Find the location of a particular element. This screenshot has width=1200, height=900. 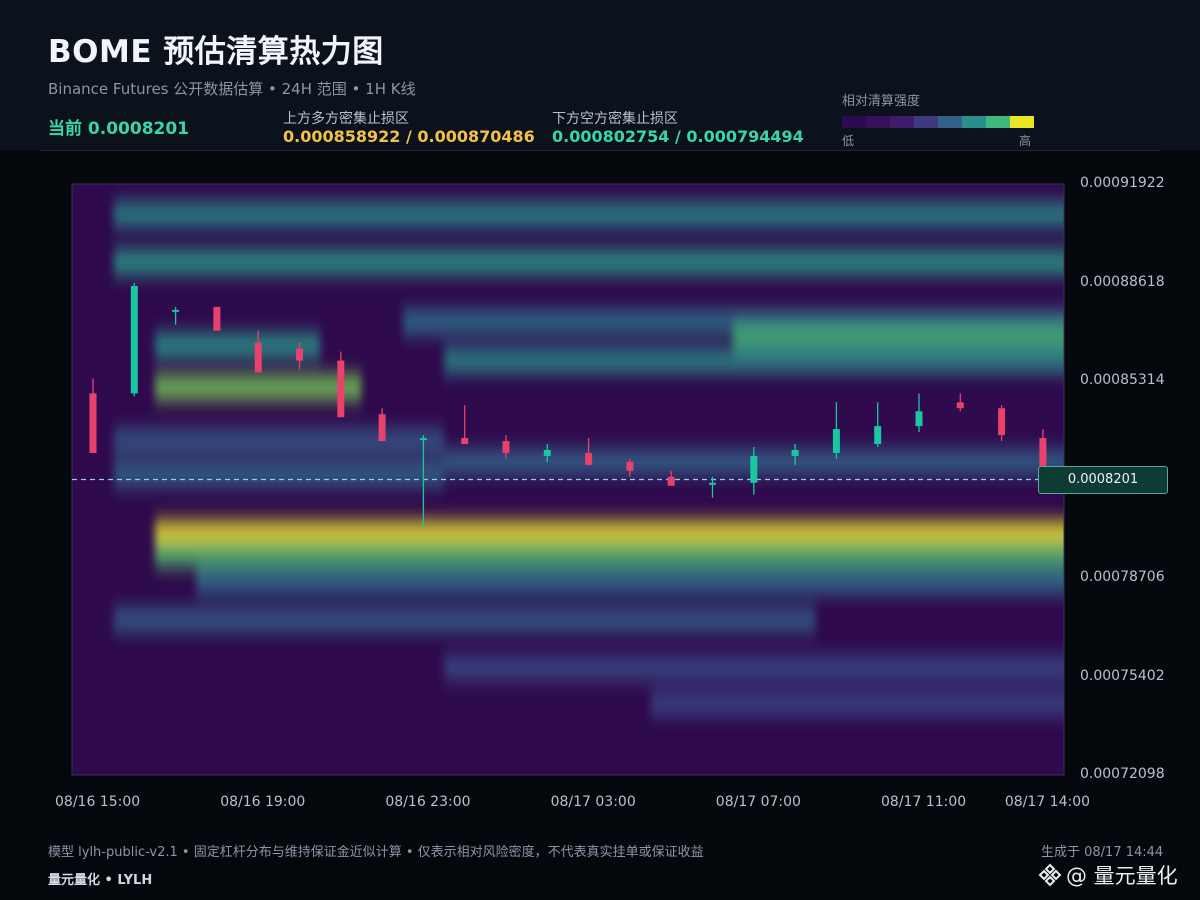

binance-logo-icon is located at coordinates (1050, 875).